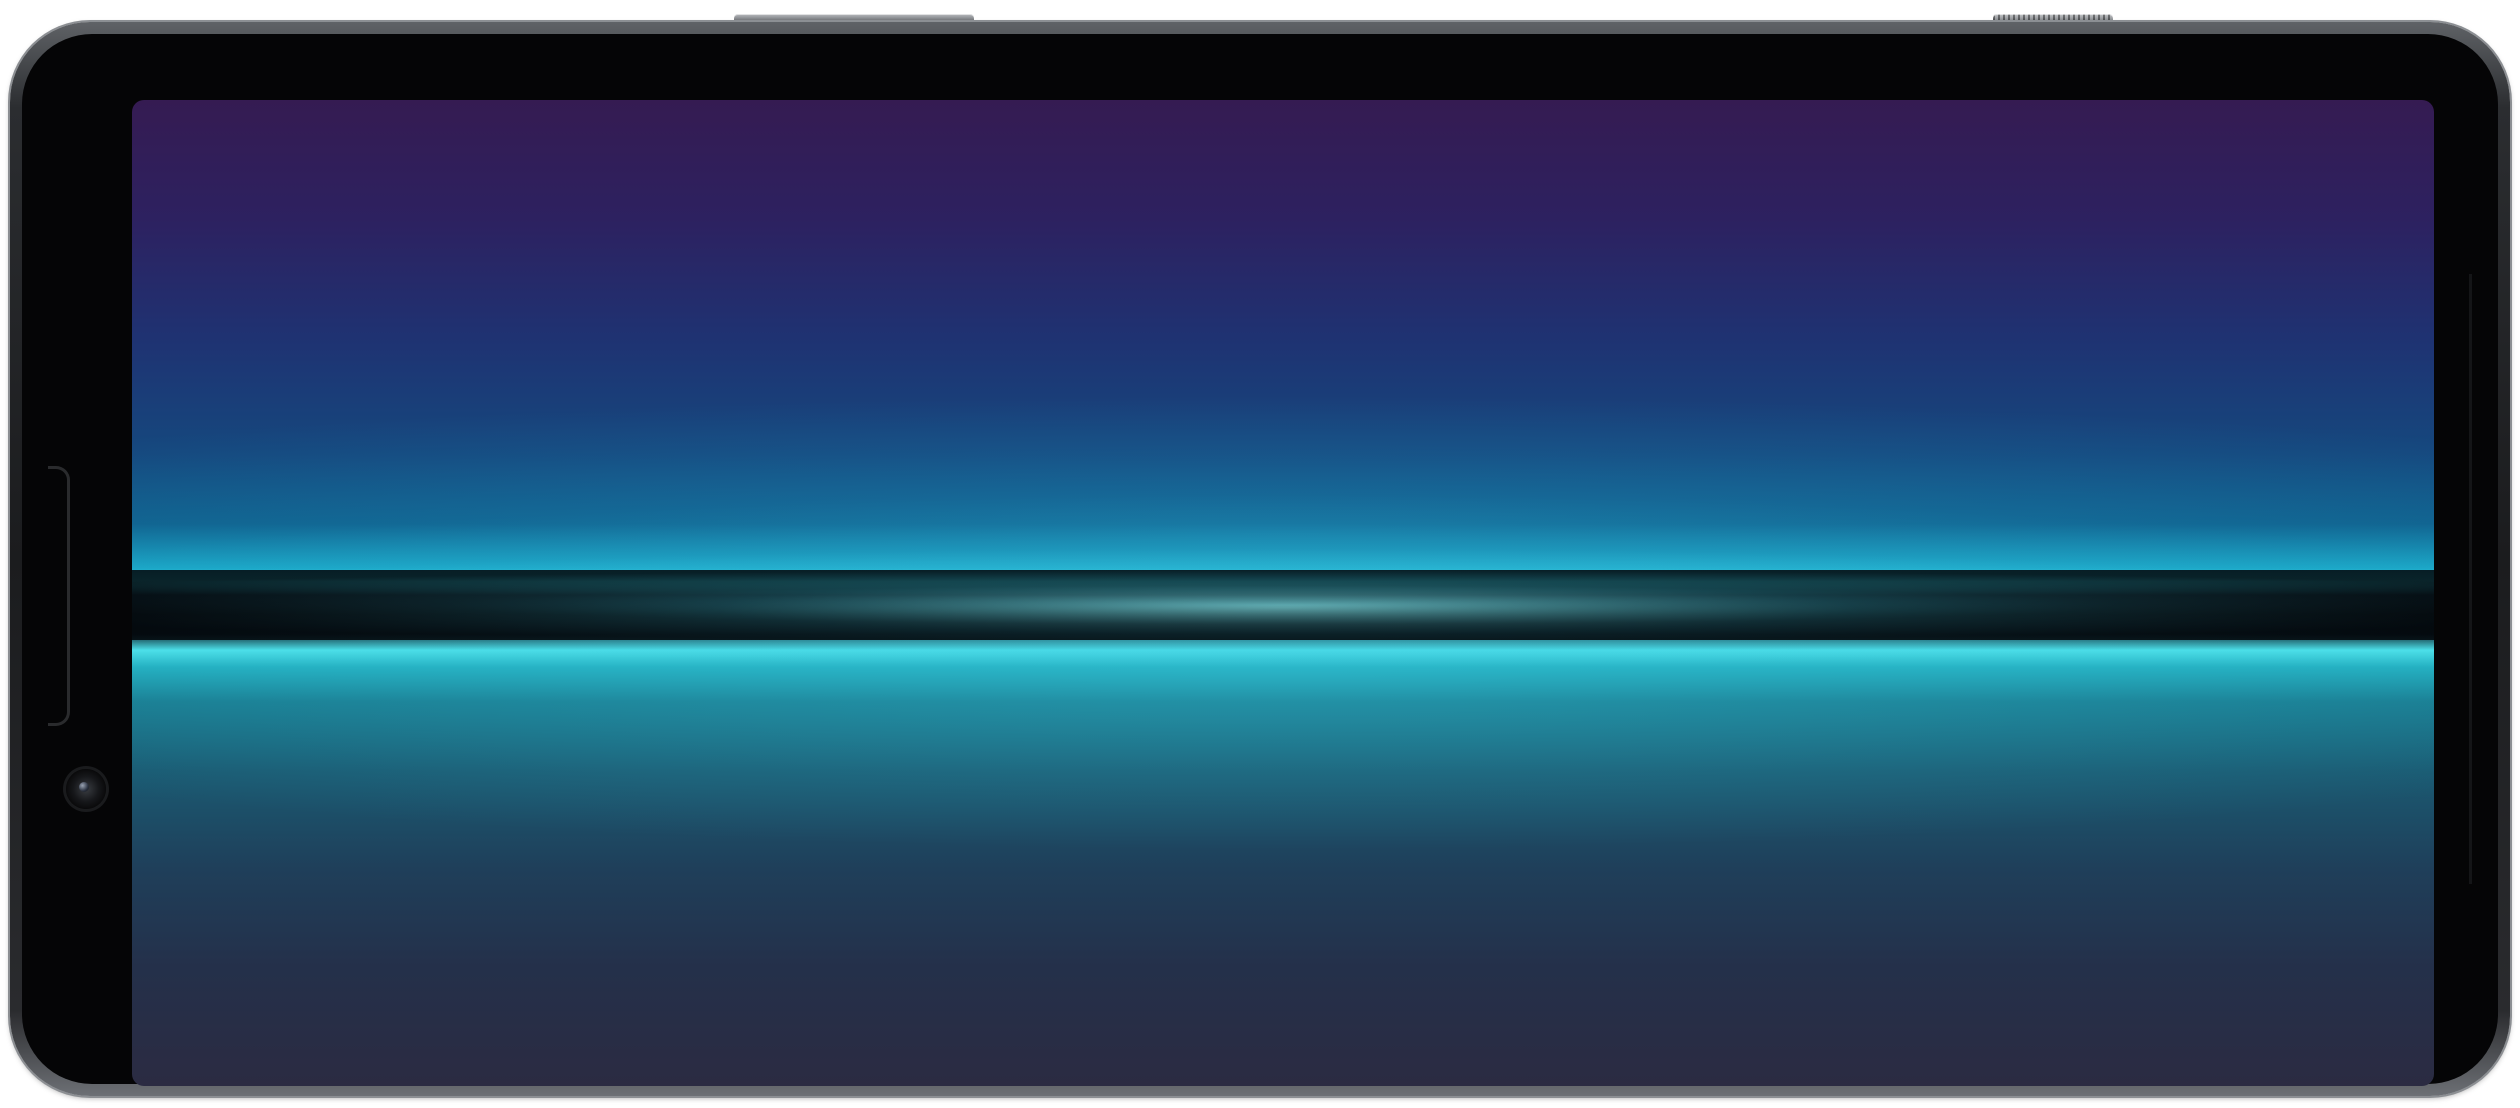 The height and width of the screenshot is (1108, 2520). I want to click on earpiece-speaker, so click(59, 596).